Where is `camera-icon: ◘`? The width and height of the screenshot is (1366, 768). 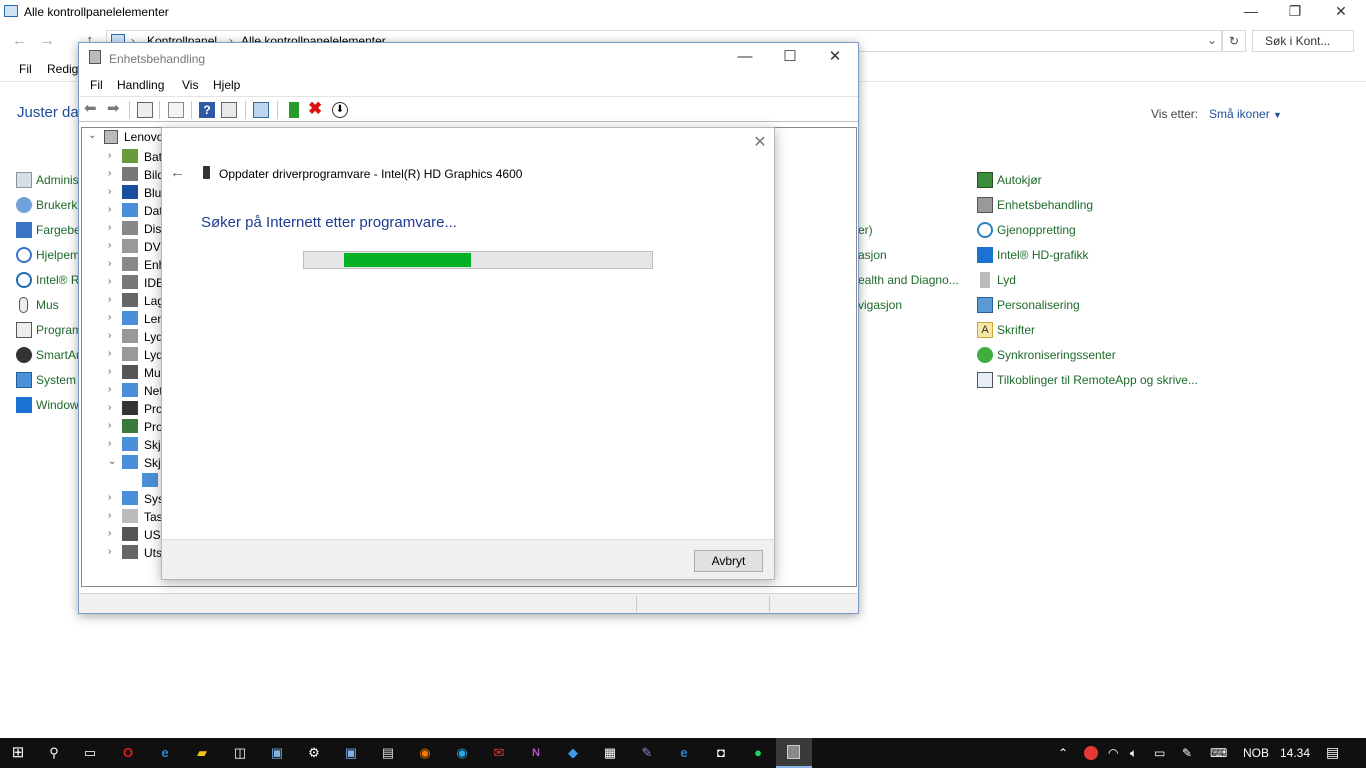 camera-icon: ◘ is located at coordinates (721, 753).